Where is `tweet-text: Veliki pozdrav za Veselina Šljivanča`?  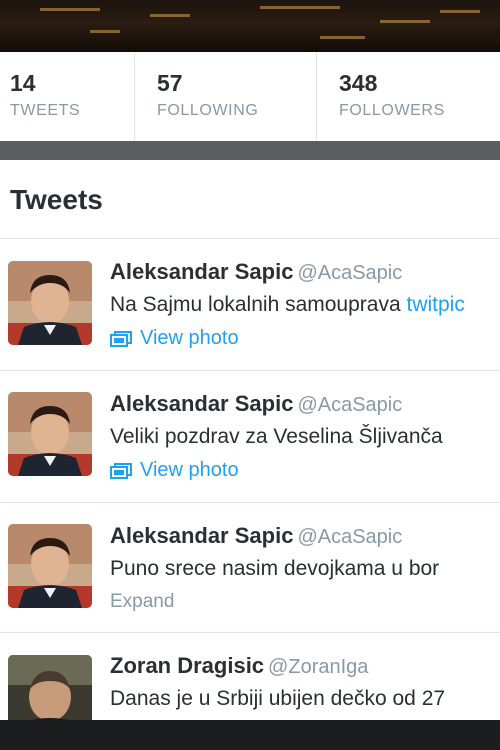
tweet-text: Veliki pozdrav za Veselina Šljivanča is located at coordinates (276, 436).